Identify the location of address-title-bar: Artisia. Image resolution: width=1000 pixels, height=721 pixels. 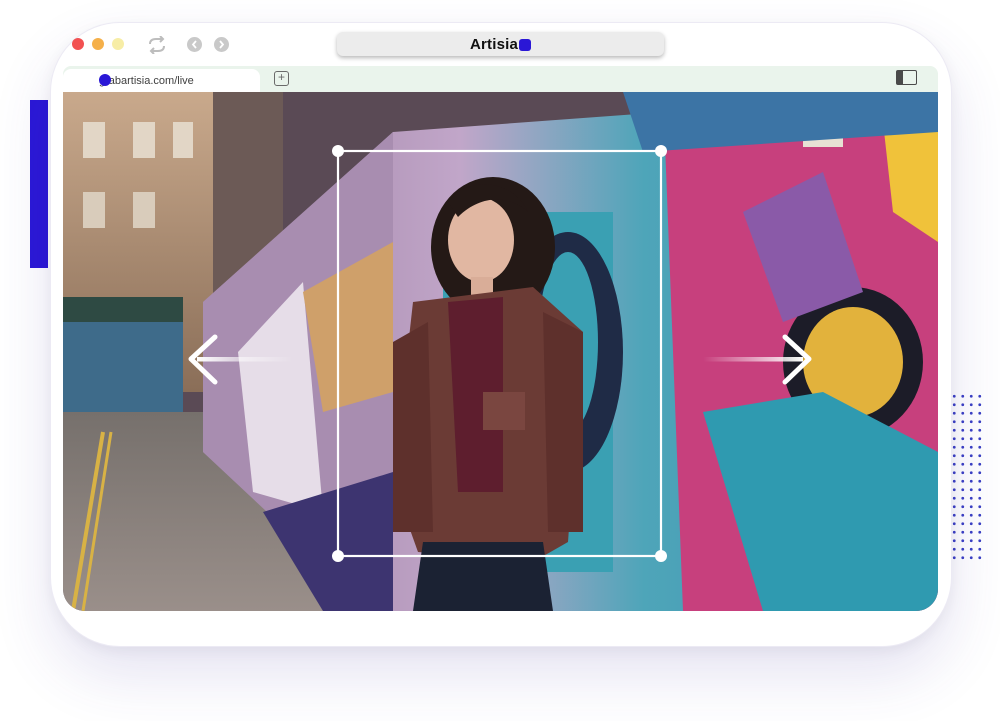
(500, 44).